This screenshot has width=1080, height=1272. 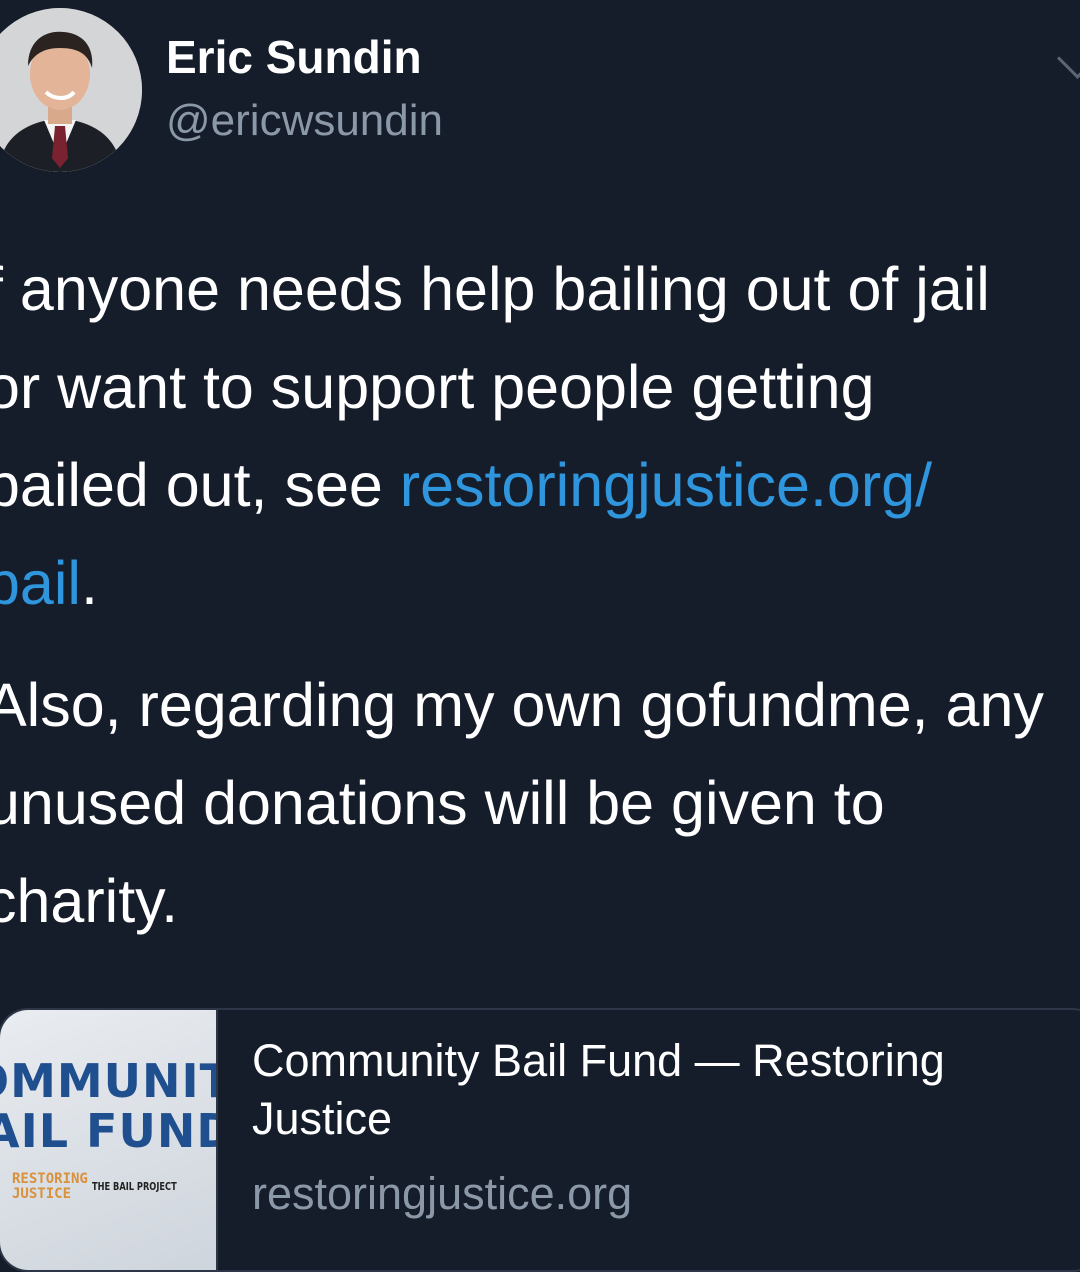 What do you see at coordinates (437, 387) in the screenshot?
I see `tweet-line: or want to support people getting` at bounding box center [437, 387].